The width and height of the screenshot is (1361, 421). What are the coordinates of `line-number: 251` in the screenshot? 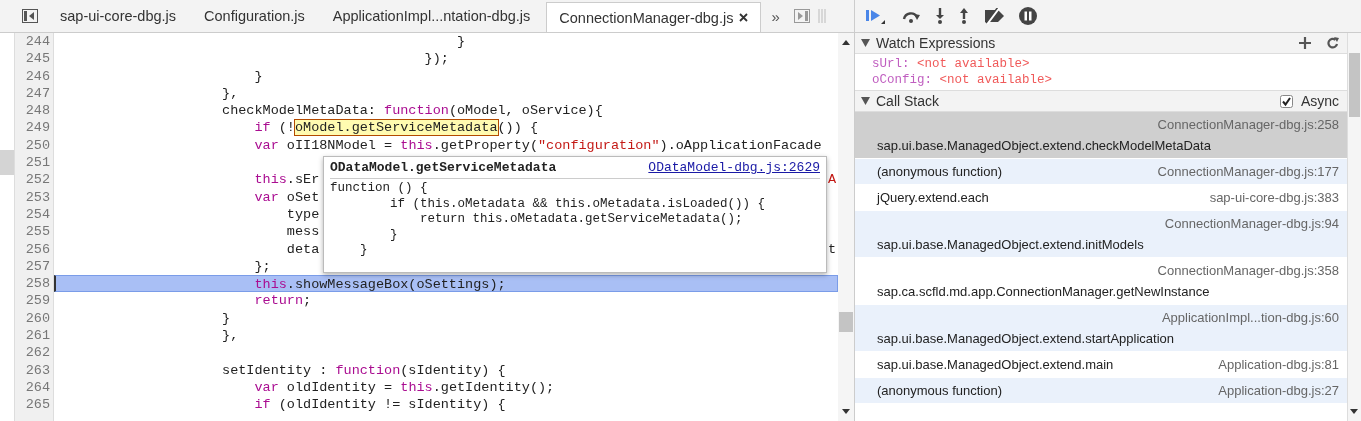 It's located at (37, 163).